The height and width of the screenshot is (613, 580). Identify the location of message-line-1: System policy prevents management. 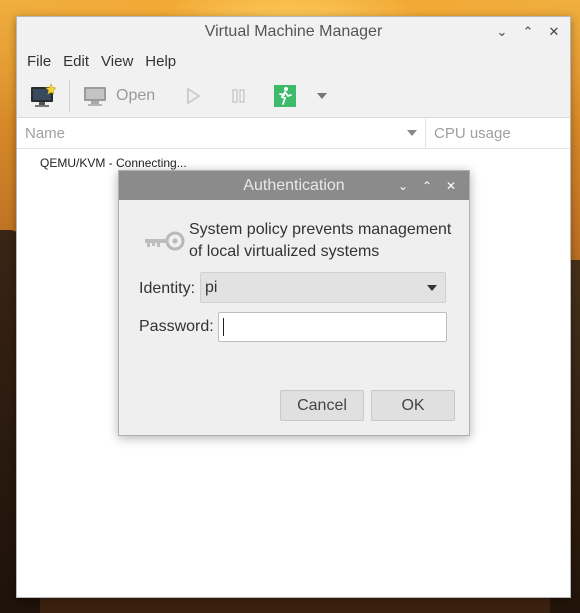
(320, 229).